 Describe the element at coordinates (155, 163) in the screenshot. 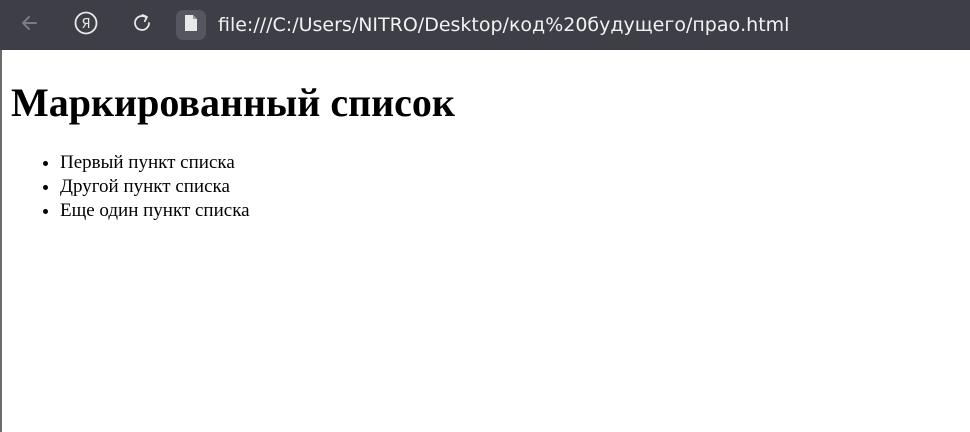

I see `list-item: Первый пункт списка` at that location.